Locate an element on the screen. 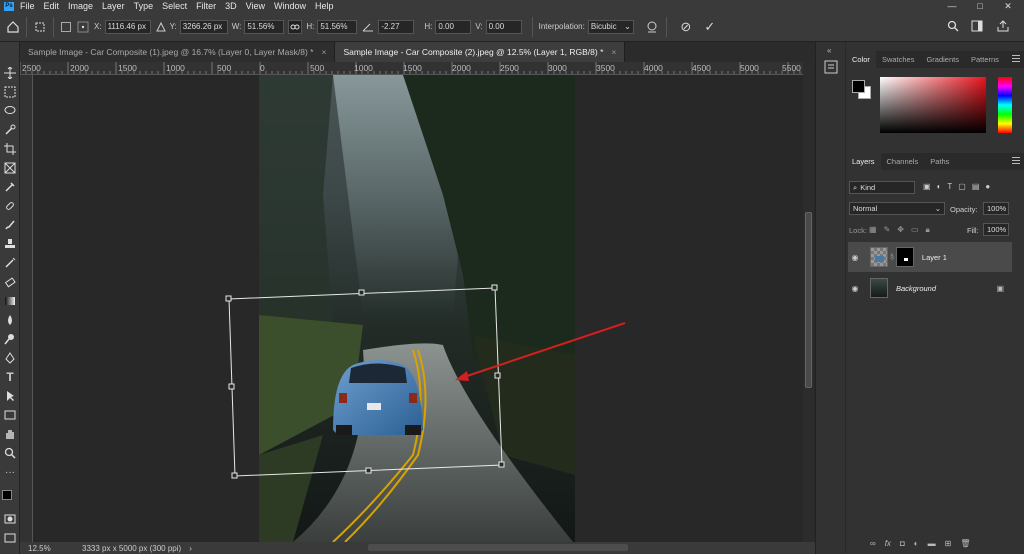 Image resolution: width=1024 pixels, height=554 pixels. y-position-field: 3266.26 px is located at coordinates (203, 26).